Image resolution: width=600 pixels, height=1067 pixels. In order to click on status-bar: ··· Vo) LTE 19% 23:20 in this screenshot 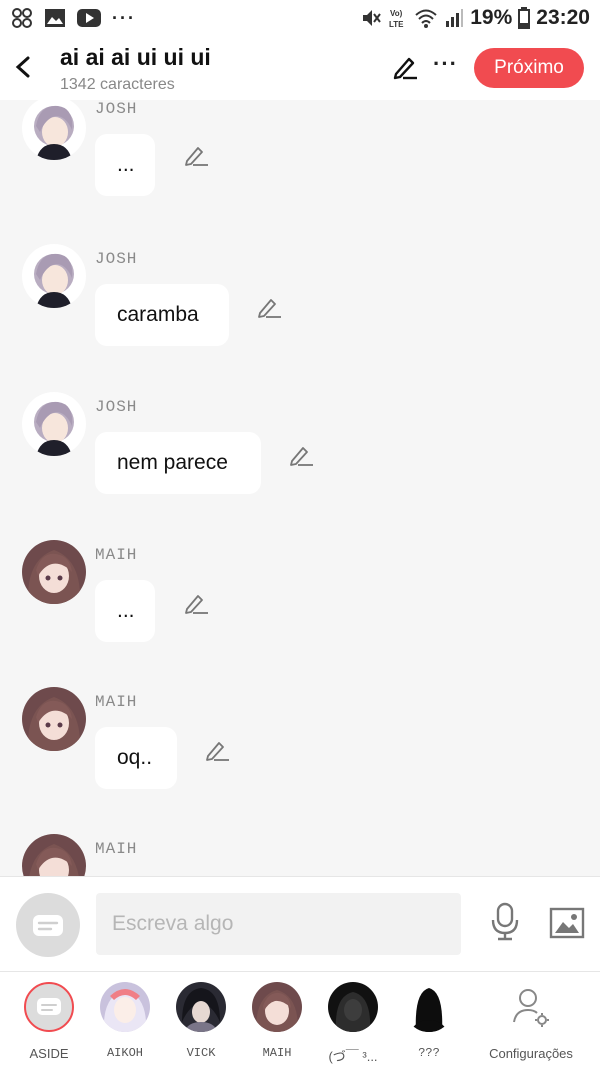, I will do `click(300, 18)`.